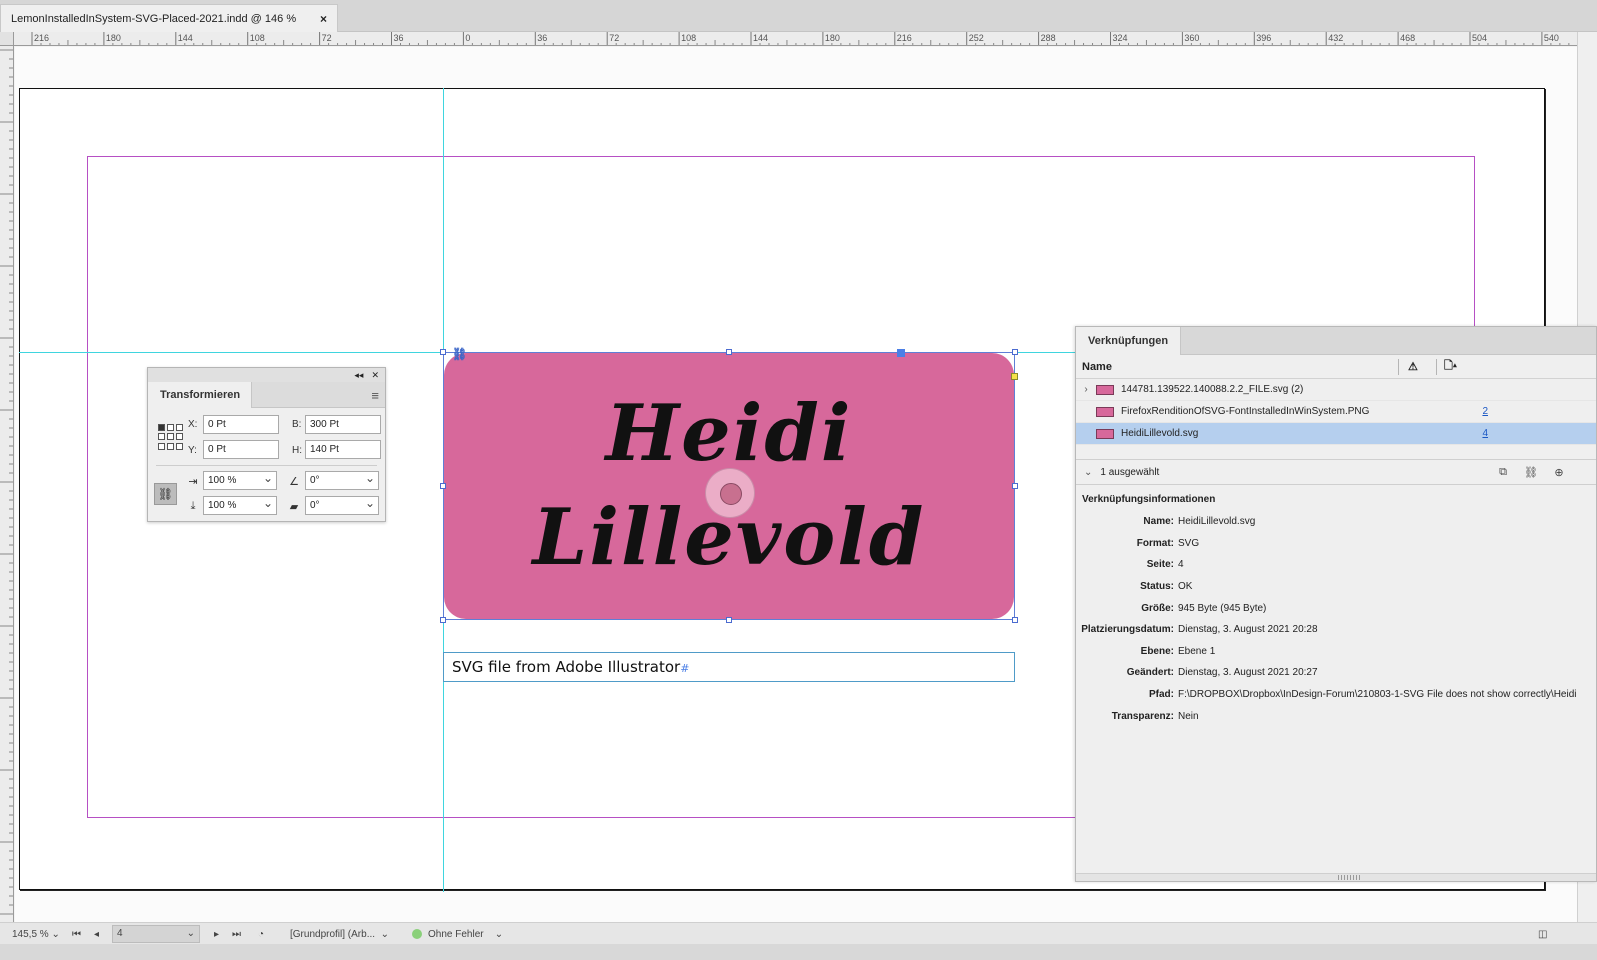 Image resolution: width=1597 pixels, height=960 pixels. I want to click on vertical-ruler-ticks, so click(6, 495).